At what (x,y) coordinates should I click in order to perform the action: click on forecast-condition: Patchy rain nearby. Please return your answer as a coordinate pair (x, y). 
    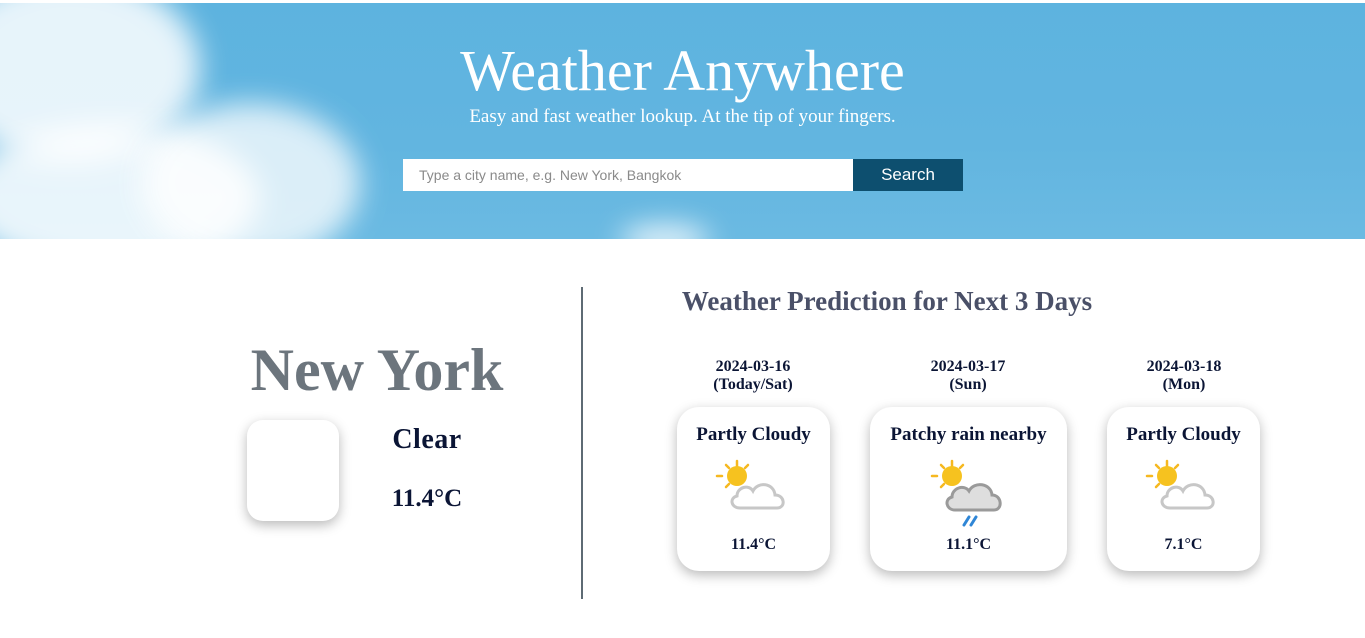
    Looking at the image, I should click on (968, 434).